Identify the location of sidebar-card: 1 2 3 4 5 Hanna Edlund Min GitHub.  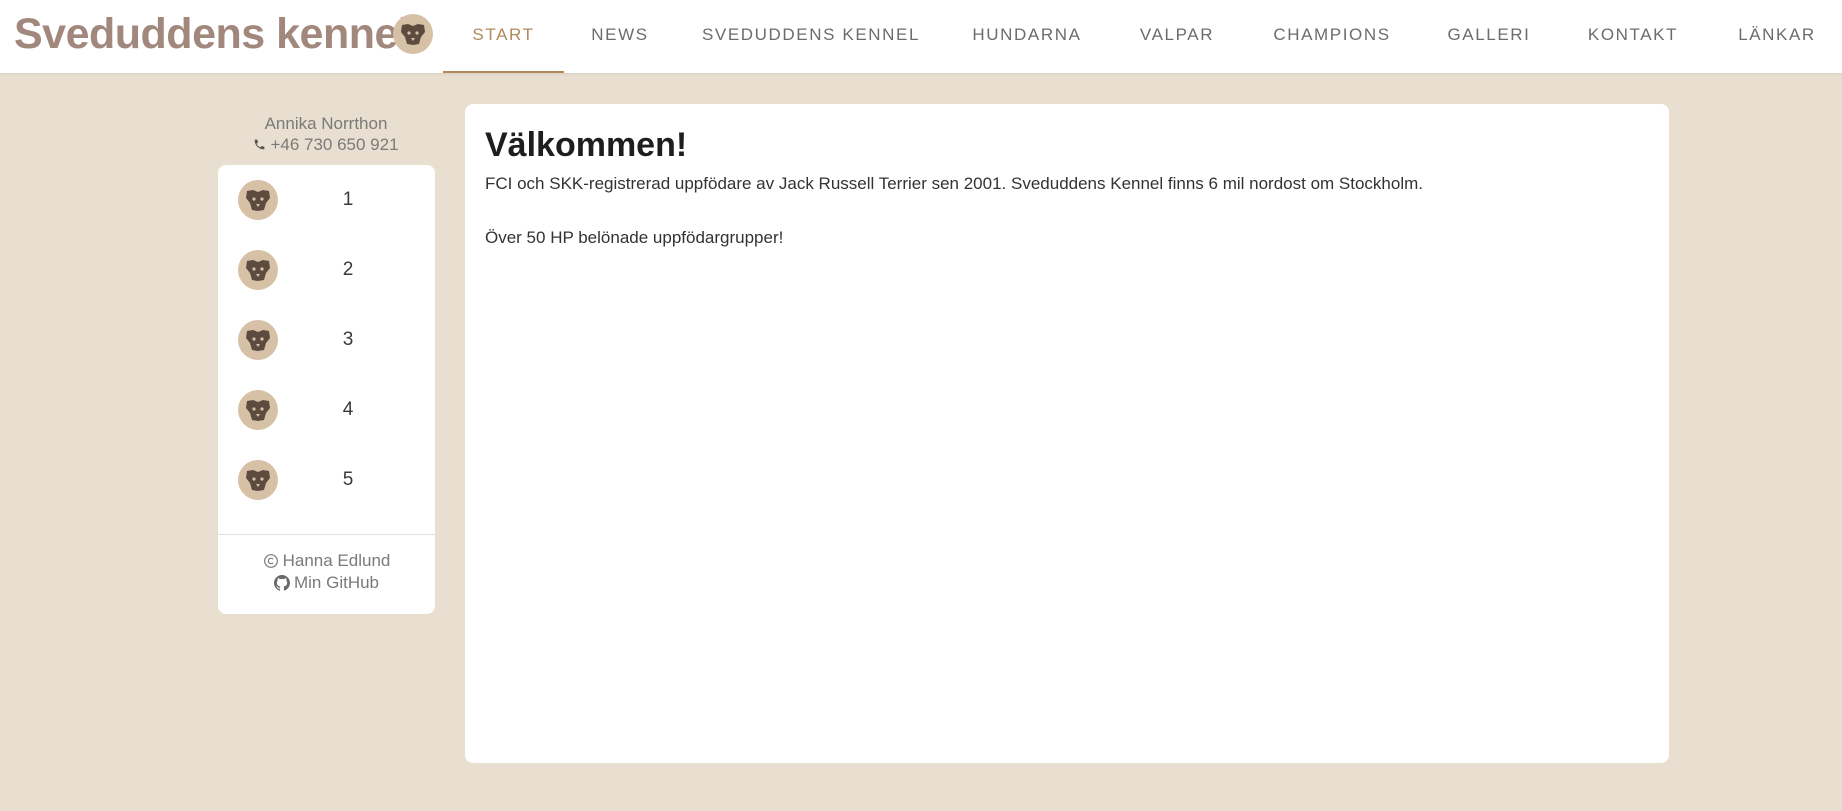
(326, 389).